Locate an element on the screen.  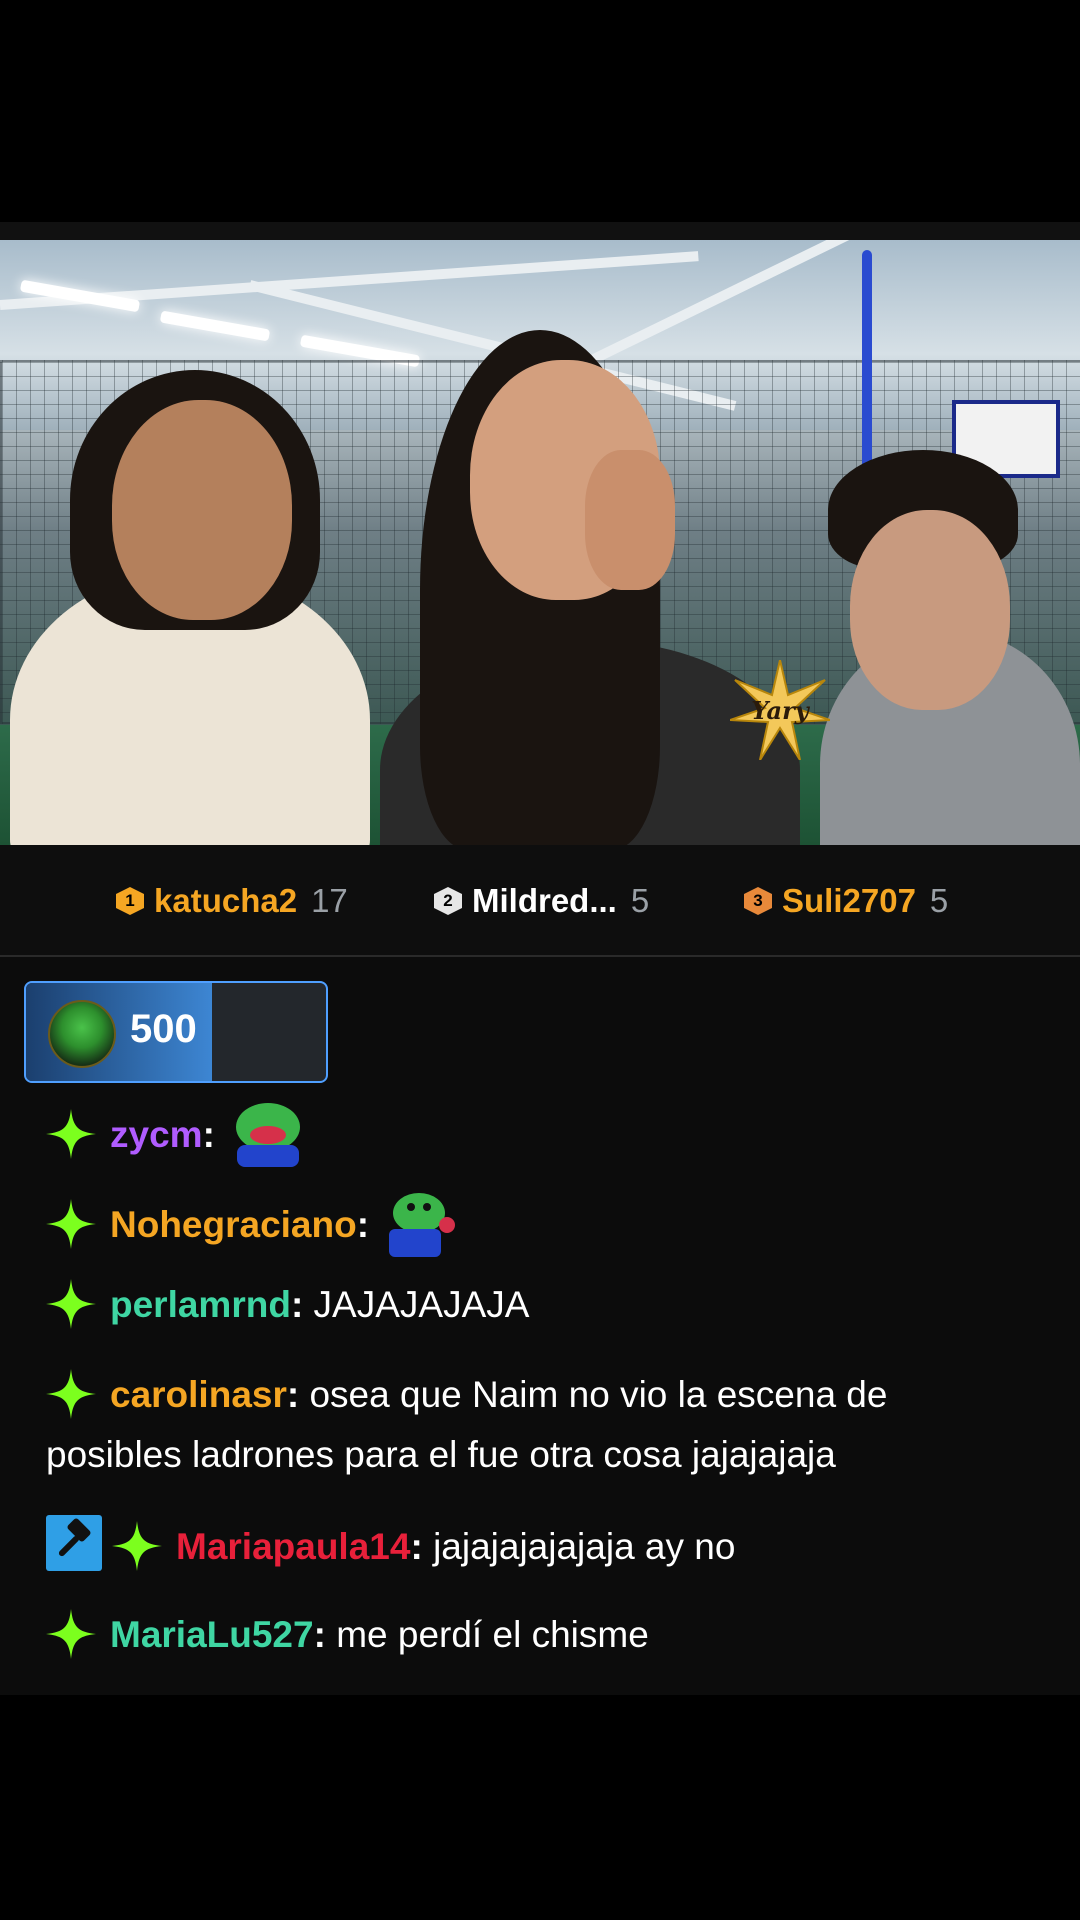
chat-username: zycm is located at coordinates (156, 1134).